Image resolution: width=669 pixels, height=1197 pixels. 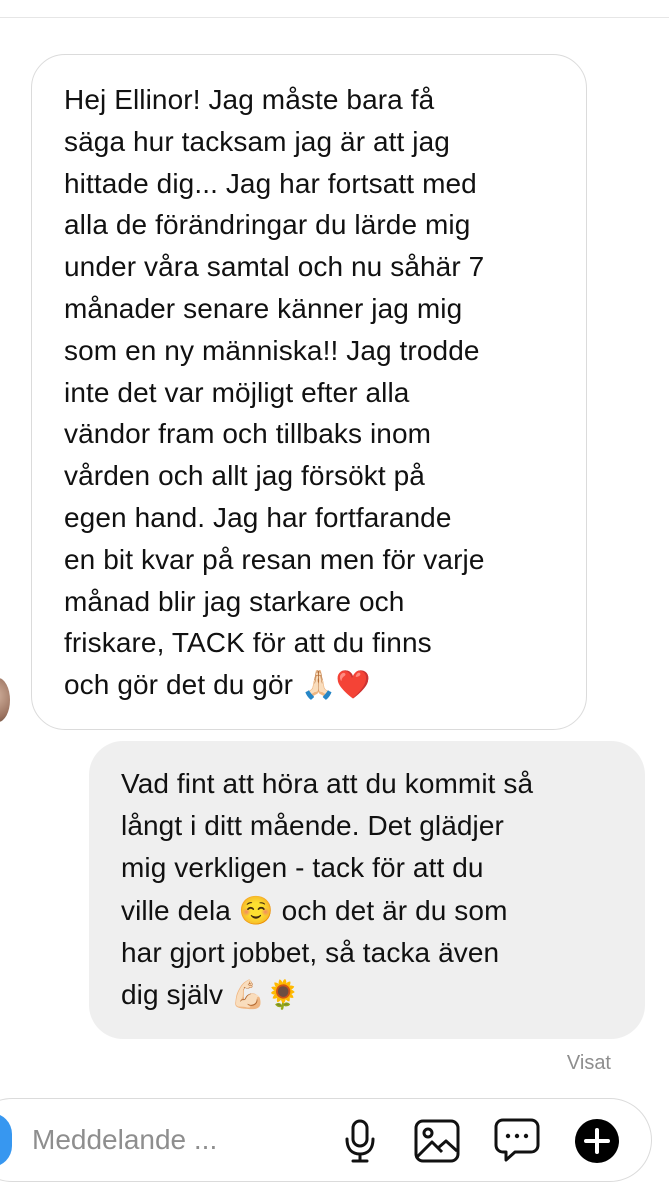 I want to click on seen-status: Visat, so click(x=588, y=1063).